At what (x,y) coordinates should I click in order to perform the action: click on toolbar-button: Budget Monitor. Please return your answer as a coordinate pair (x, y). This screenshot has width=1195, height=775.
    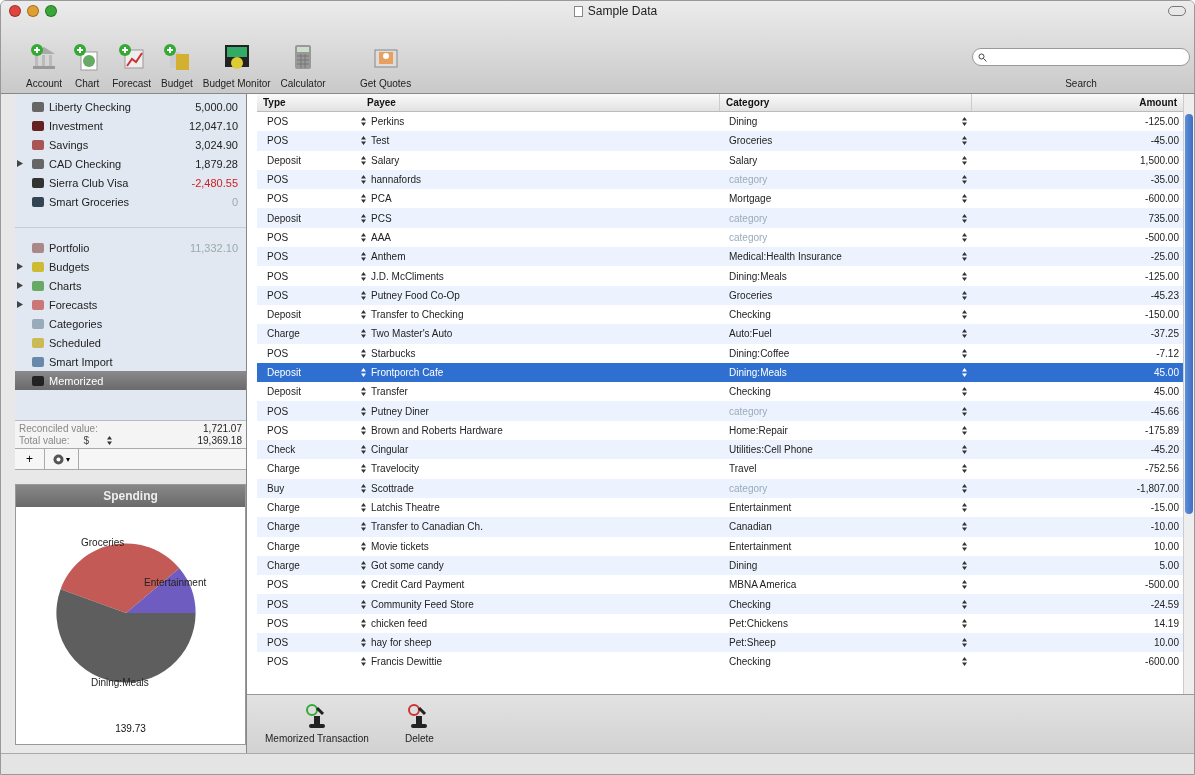
    Looking at the image, I should click on (236, 65).